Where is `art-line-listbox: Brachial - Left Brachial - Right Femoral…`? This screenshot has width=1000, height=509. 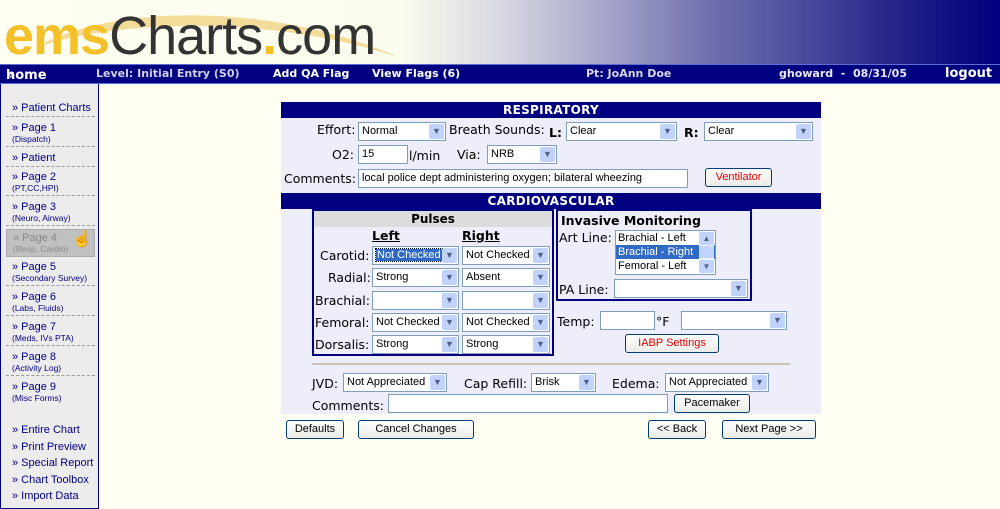
art-line-listbox: Brachial - Left Brachial - Right Femoral… is located at coordinates (665, 252).